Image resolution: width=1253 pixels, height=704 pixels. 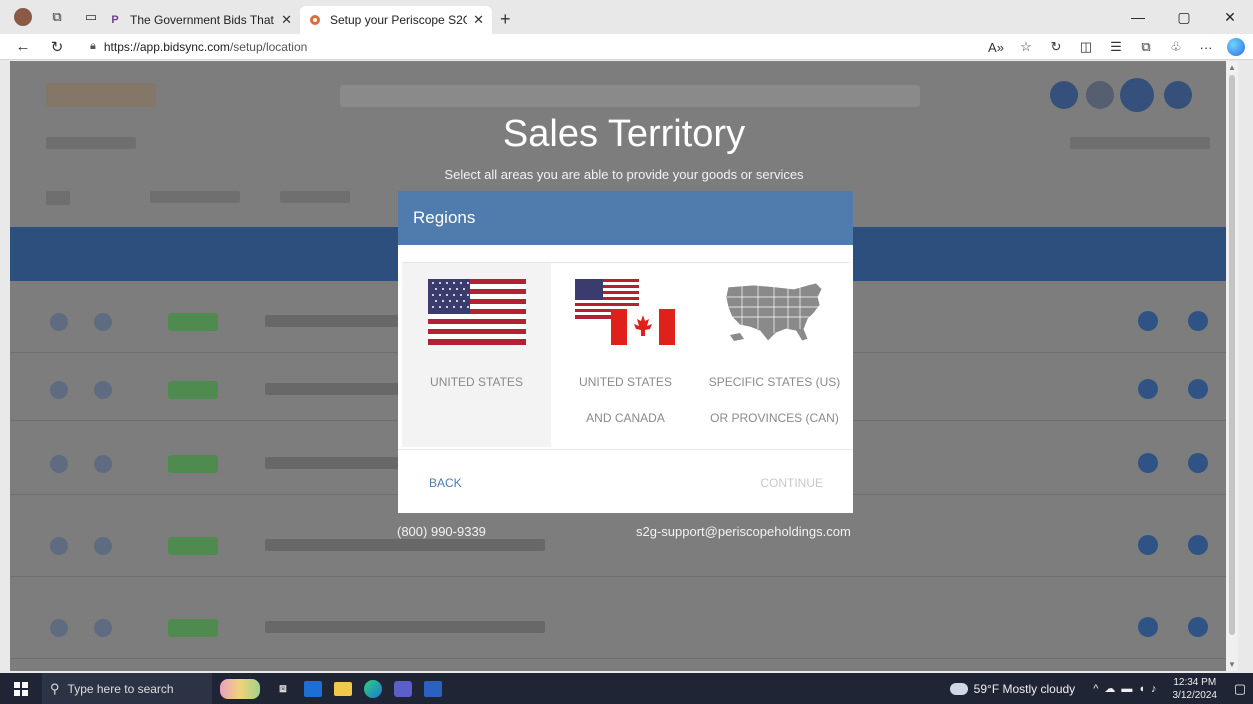 What do you see at coordinates (445, 483) in the screenshot?
I see `back-button: BACK` at bounding box center [445, 483].